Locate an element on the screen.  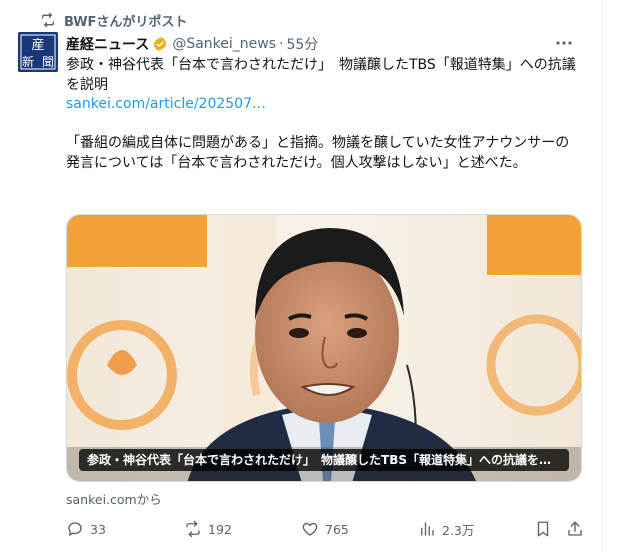
post-time: 55分 is located at coordinates (302, 44).